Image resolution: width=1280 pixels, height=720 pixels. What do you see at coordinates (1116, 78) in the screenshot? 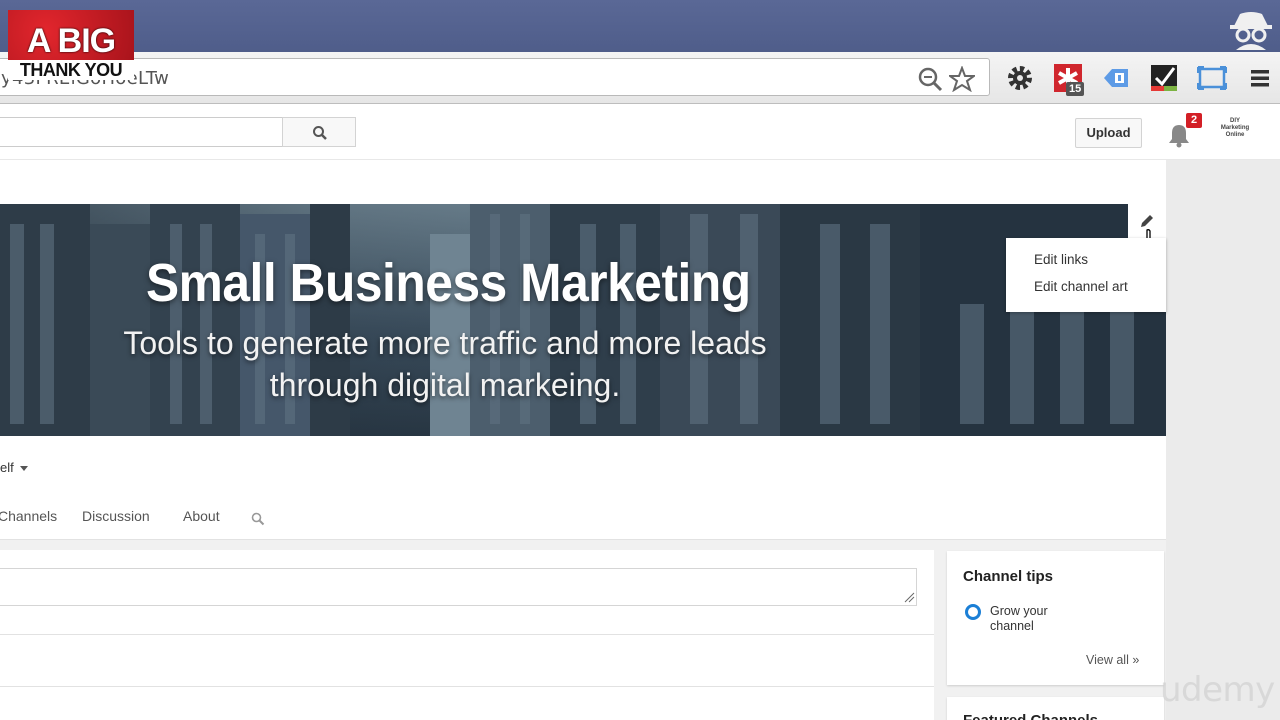
I see `tag-extension-icon` at bounding box center [1116, 78].